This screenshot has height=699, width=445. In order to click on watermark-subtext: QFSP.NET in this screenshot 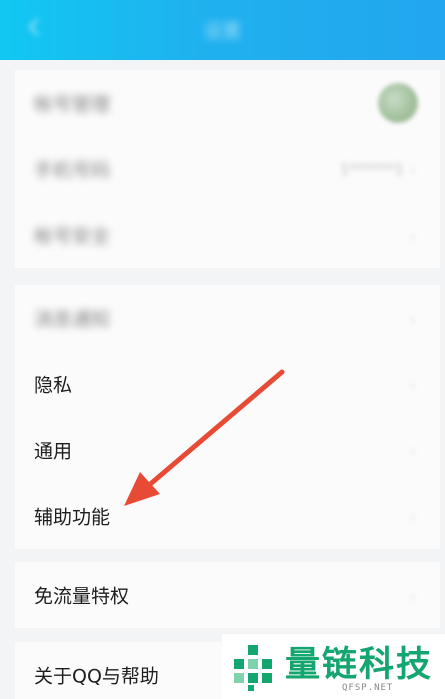, I will do `click(368, 688)`.